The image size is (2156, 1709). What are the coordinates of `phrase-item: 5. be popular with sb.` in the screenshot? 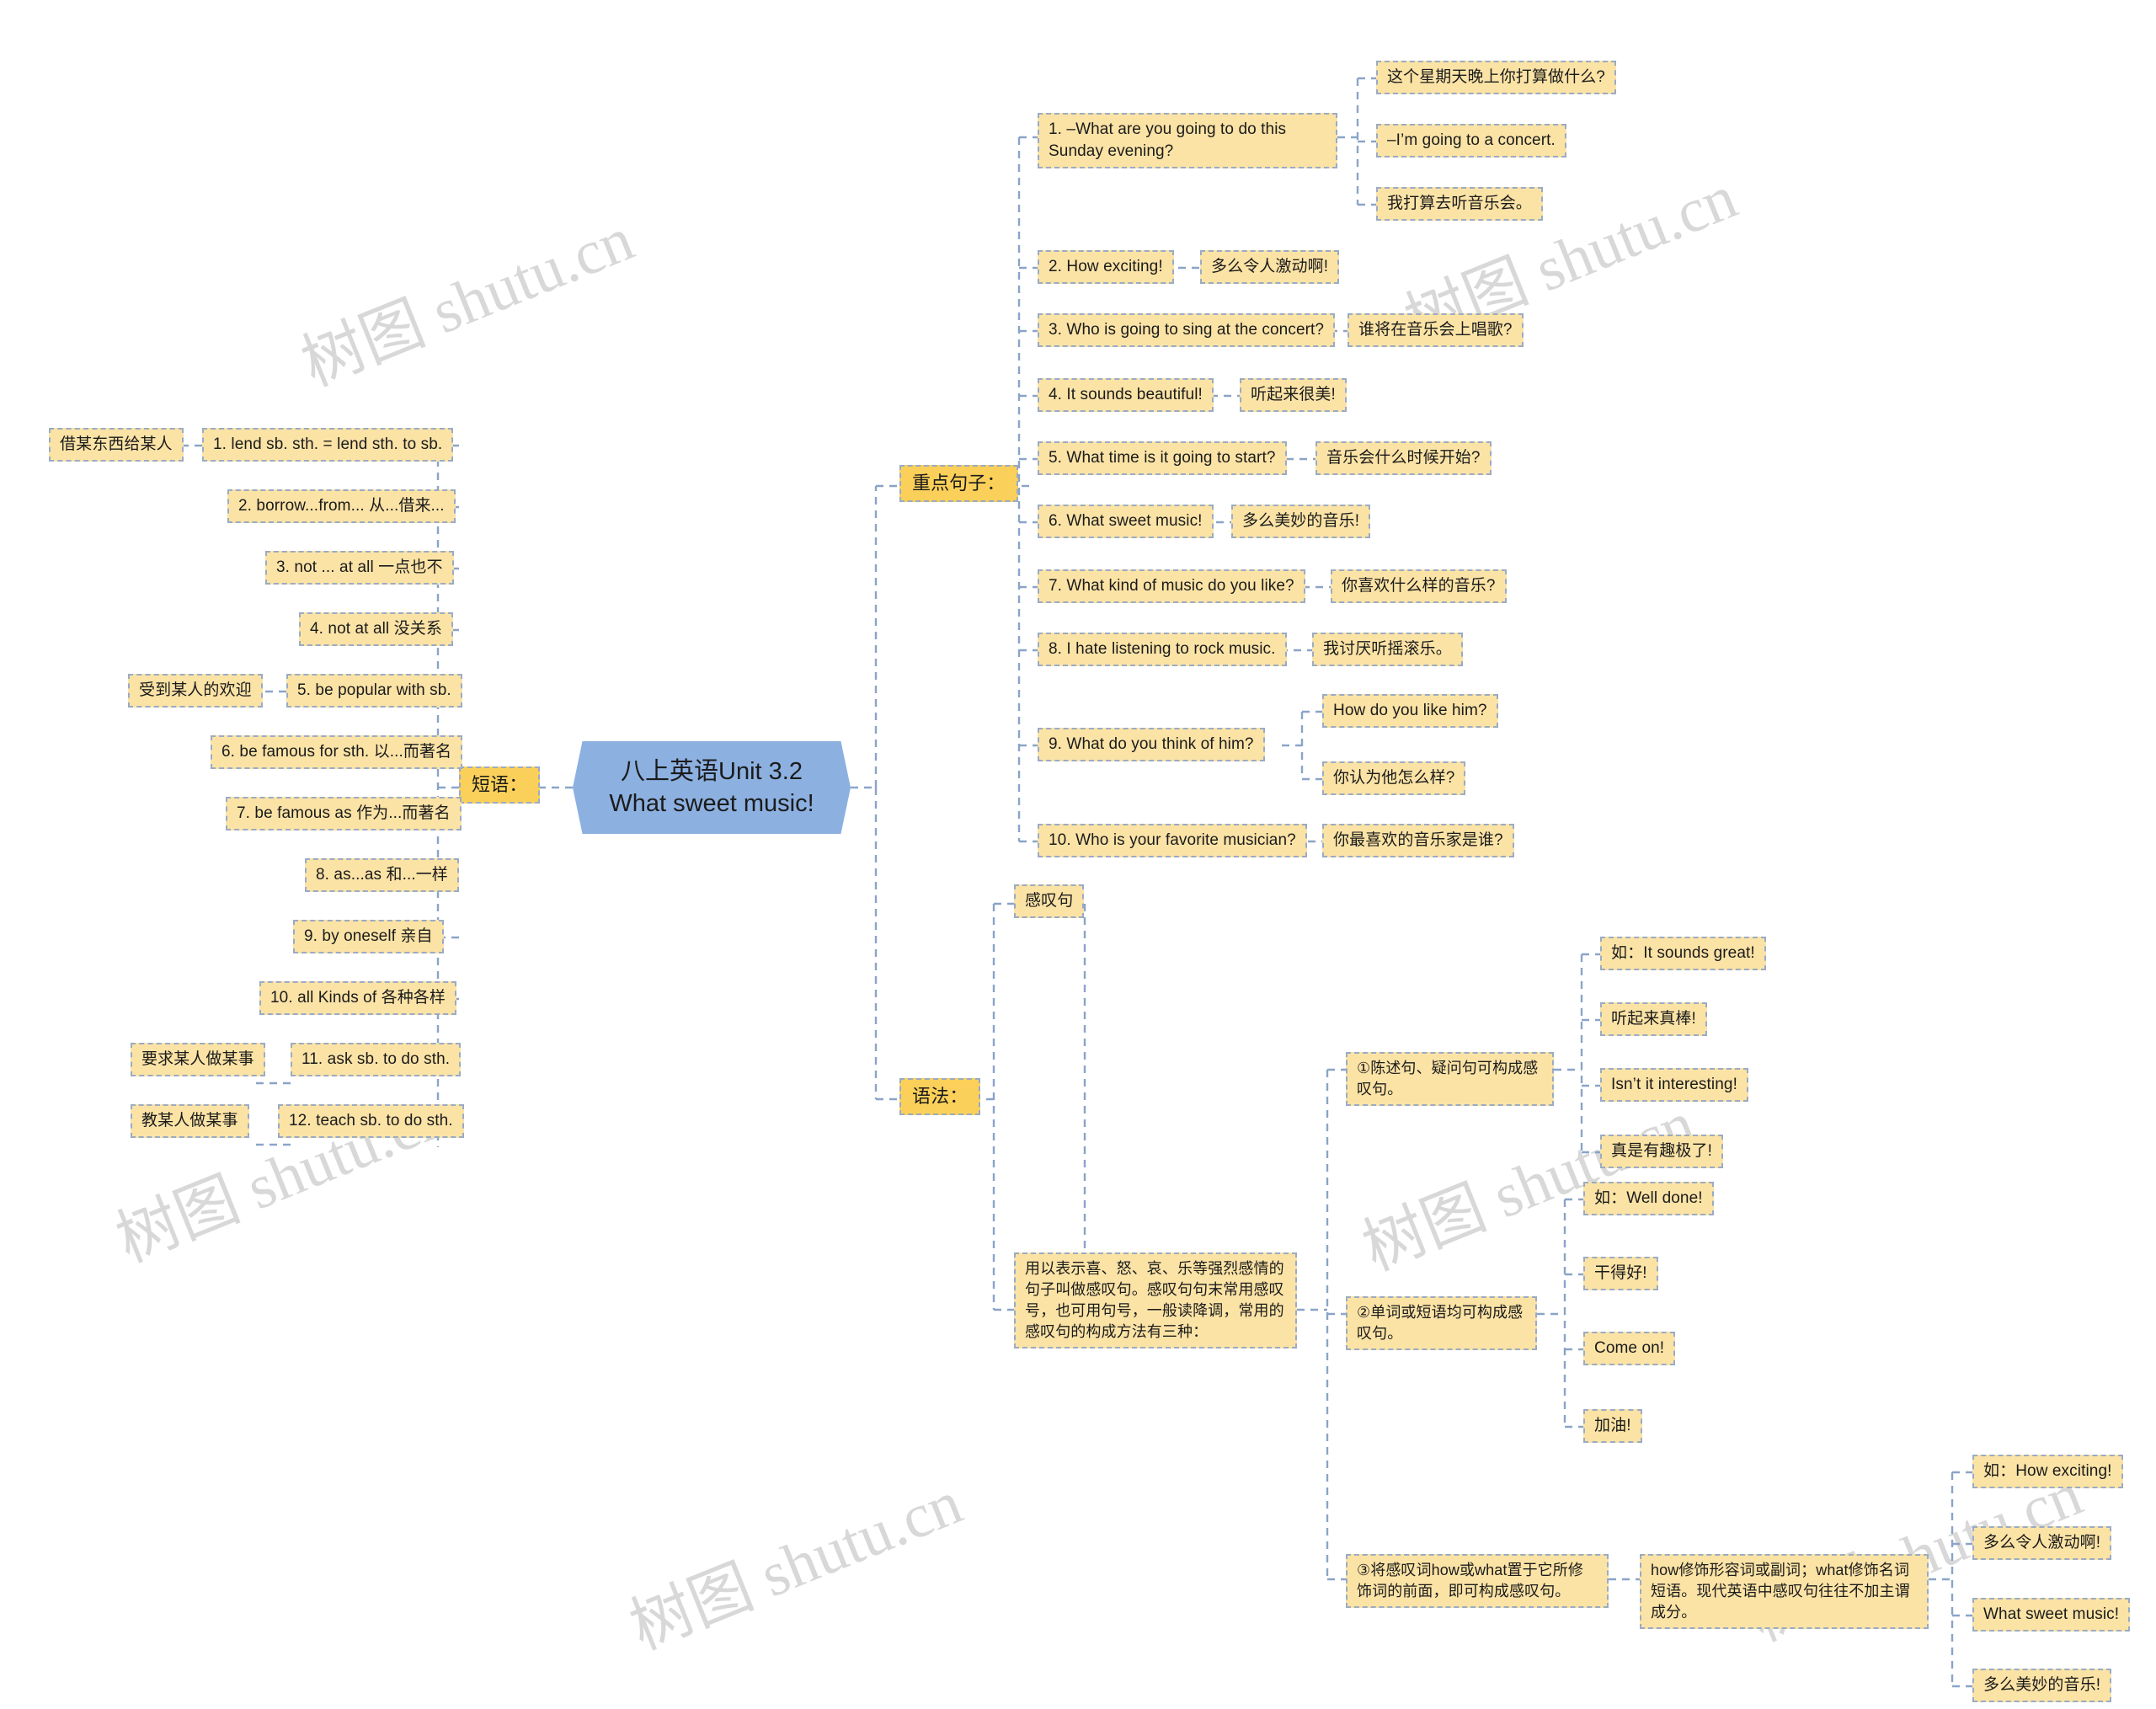 It's located at (374, 691).